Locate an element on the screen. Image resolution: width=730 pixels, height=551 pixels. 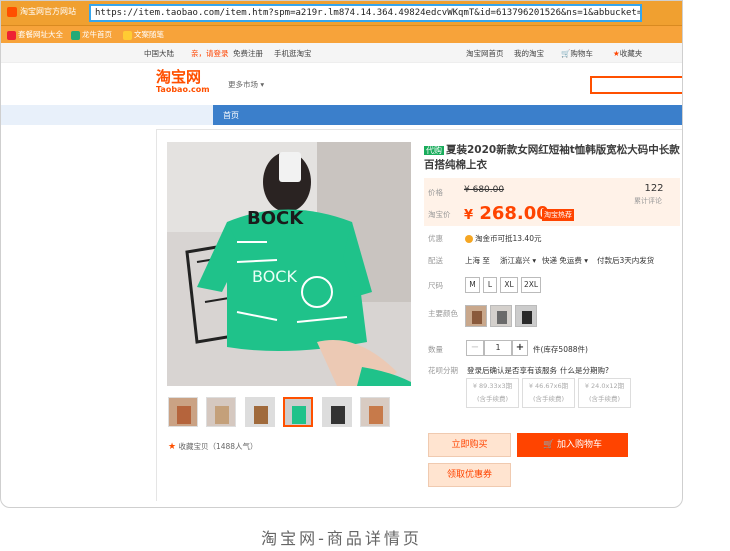
ship-time: 付款后3天内发货 is located at coordinates (626, 260).